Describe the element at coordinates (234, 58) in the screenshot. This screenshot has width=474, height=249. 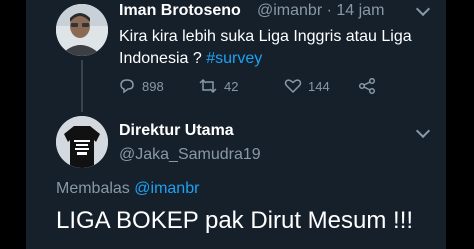
I see `hashtag-link: #survey` at that location.